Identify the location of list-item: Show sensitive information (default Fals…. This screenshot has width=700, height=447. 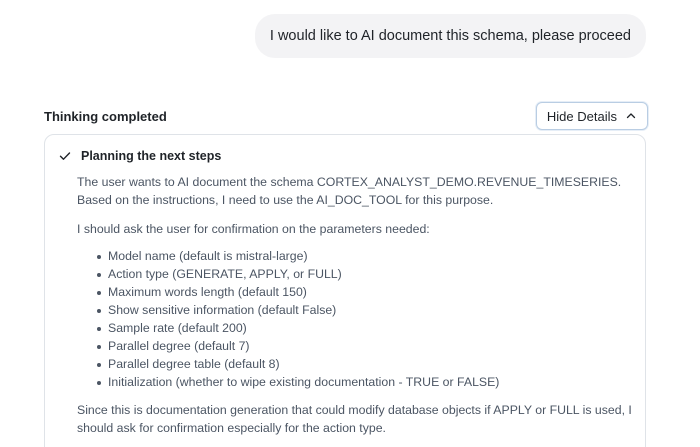
(367, 310).